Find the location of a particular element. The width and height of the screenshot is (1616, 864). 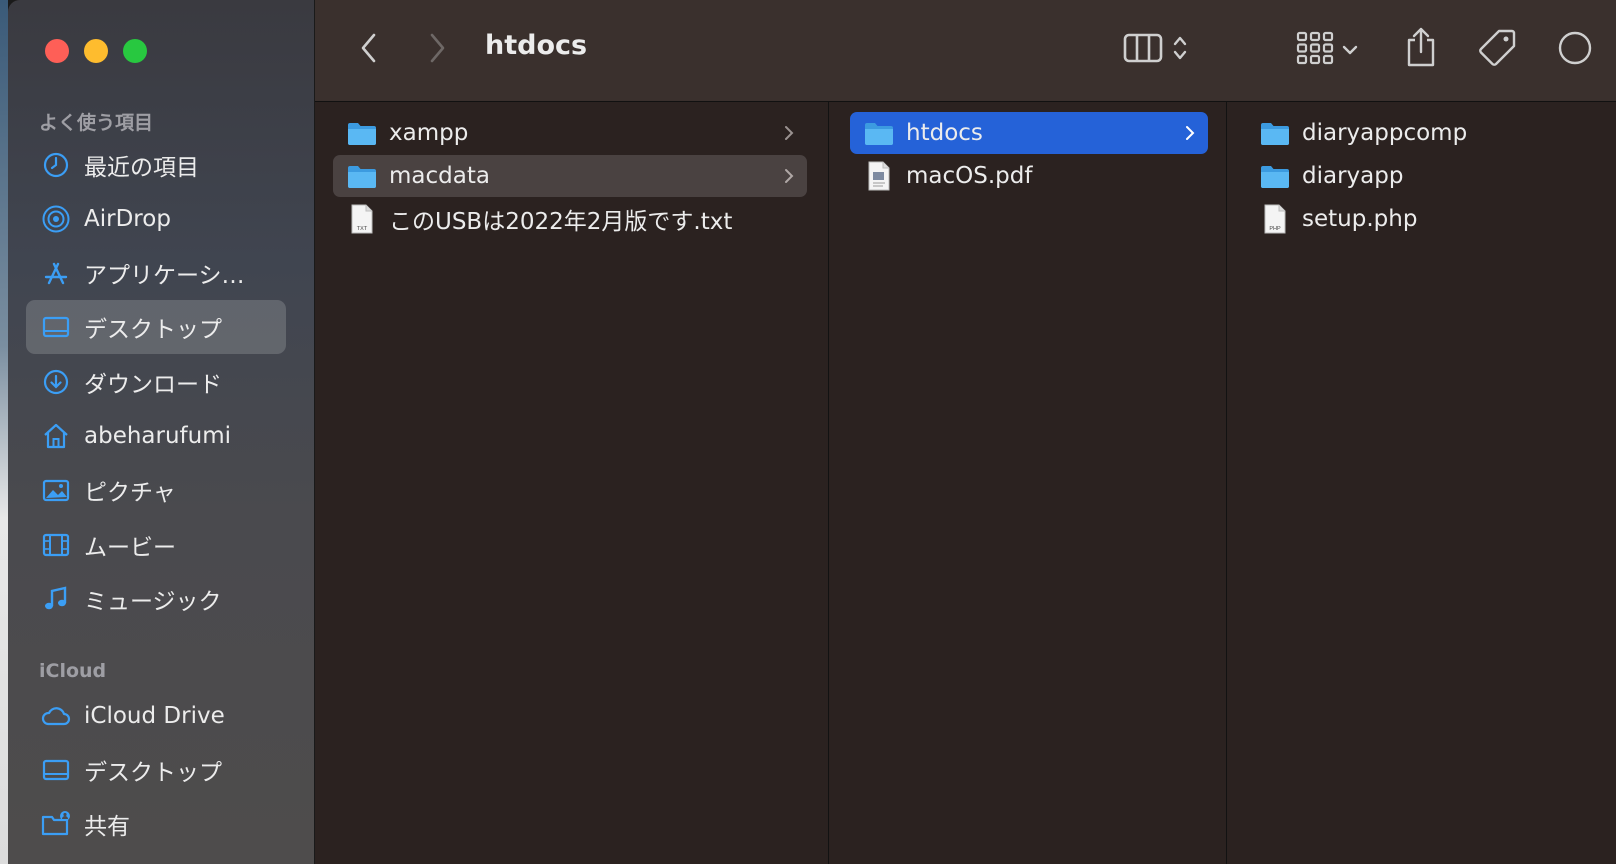

sidebar-item-label: 共有 is located at coordinates (107, 827).